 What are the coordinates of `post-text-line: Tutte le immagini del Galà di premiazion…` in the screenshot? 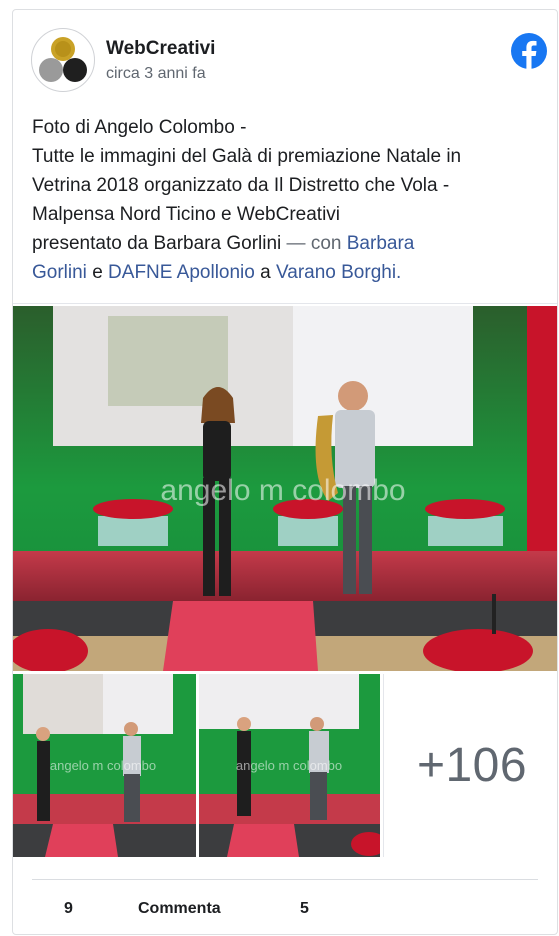 It's located at (247, 156).